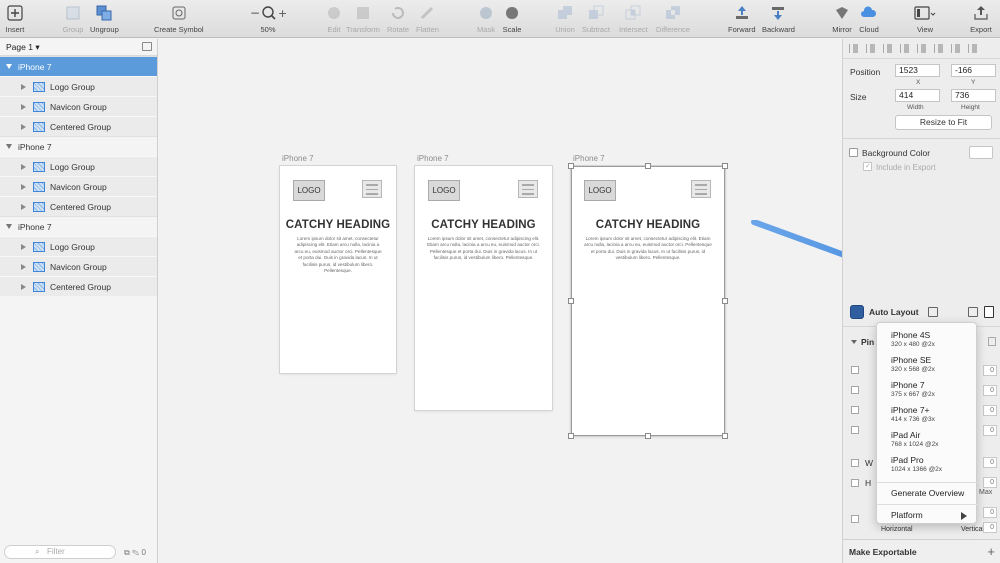  I want to click on distribute-horizontal-icon, so click(905, 48).